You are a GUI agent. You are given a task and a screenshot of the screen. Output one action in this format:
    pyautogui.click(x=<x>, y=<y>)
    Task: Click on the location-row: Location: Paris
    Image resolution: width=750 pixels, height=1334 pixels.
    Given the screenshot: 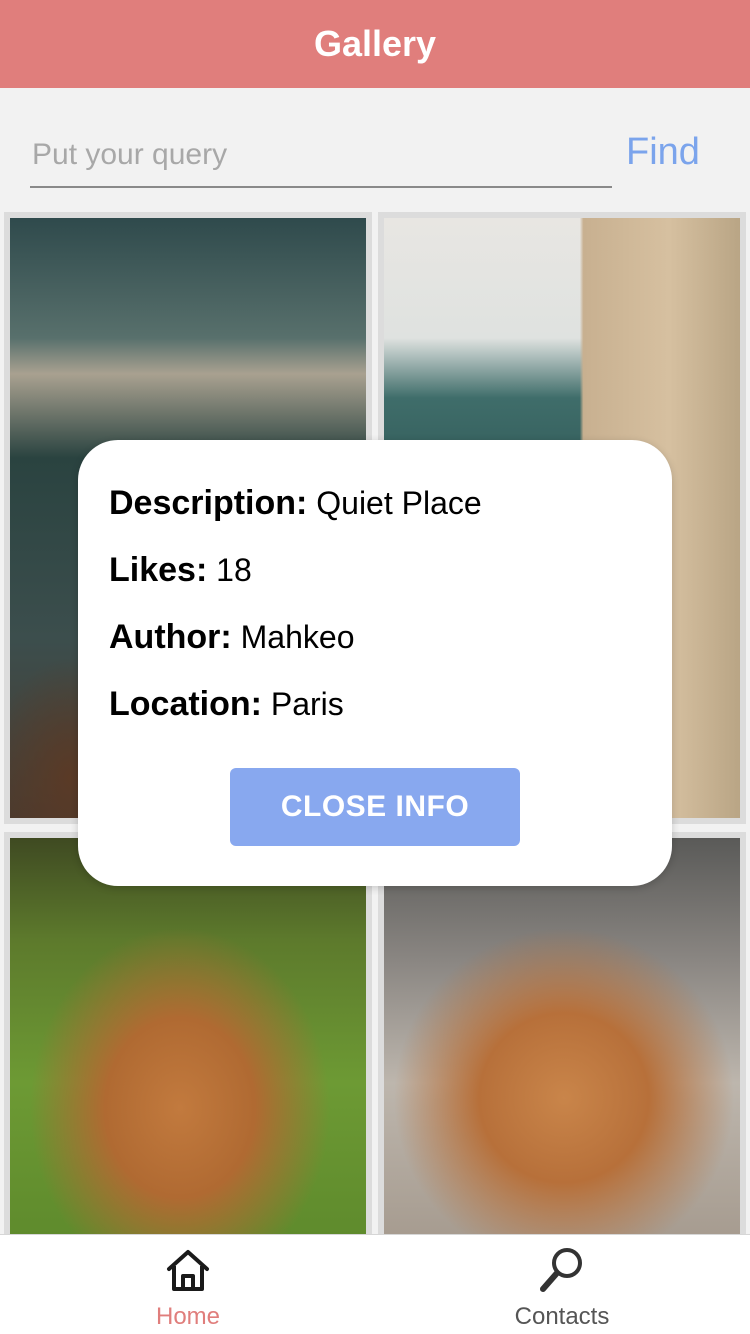 What is the action you would take?
    pyautogui.click(x=226, y=704)
    